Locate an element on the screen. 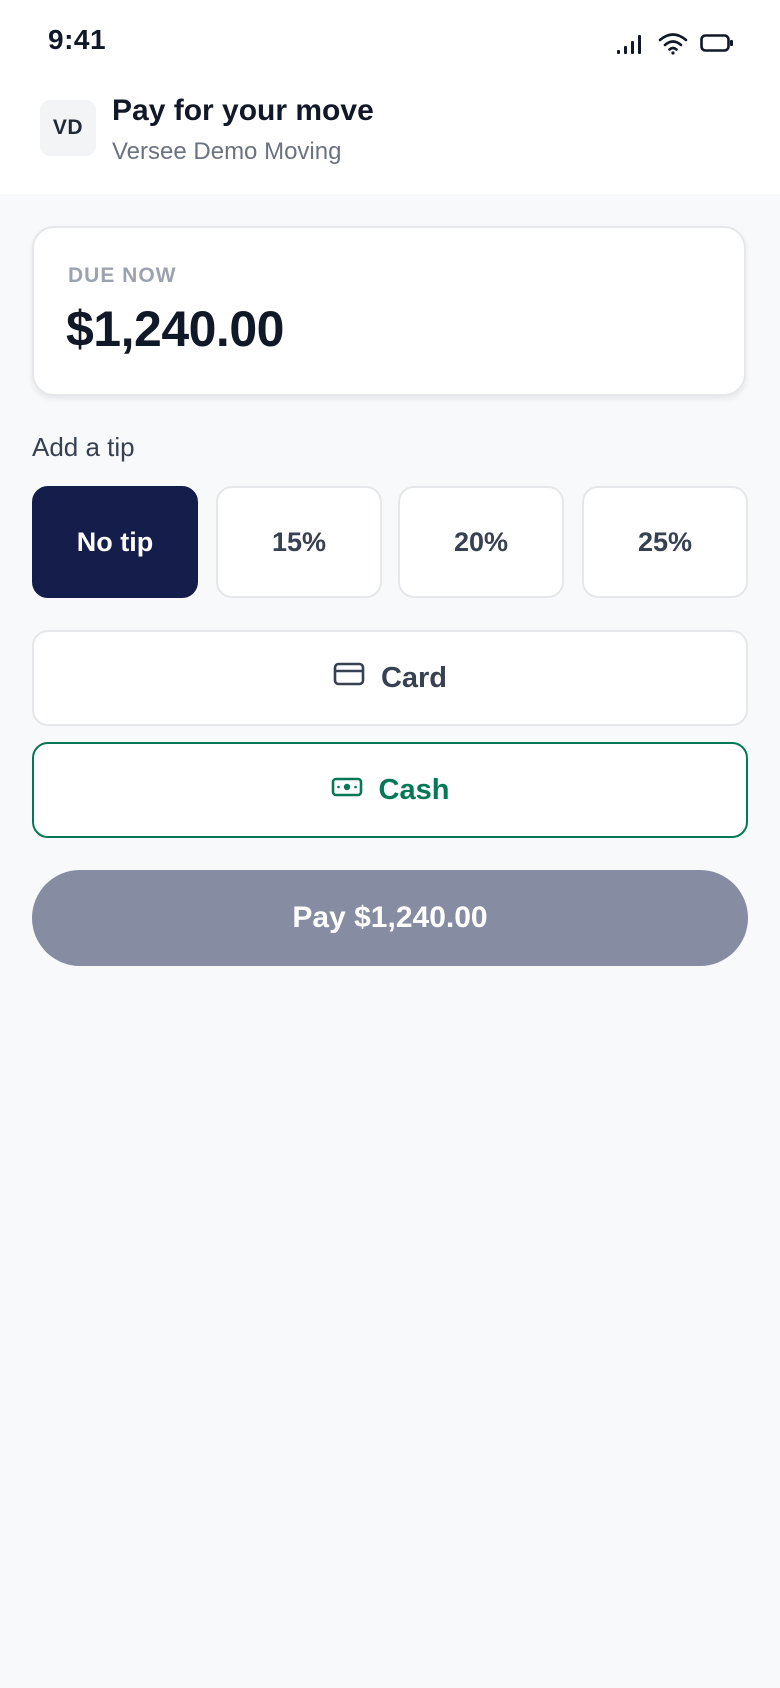  battery-icon is located at coordinates (717, 45).